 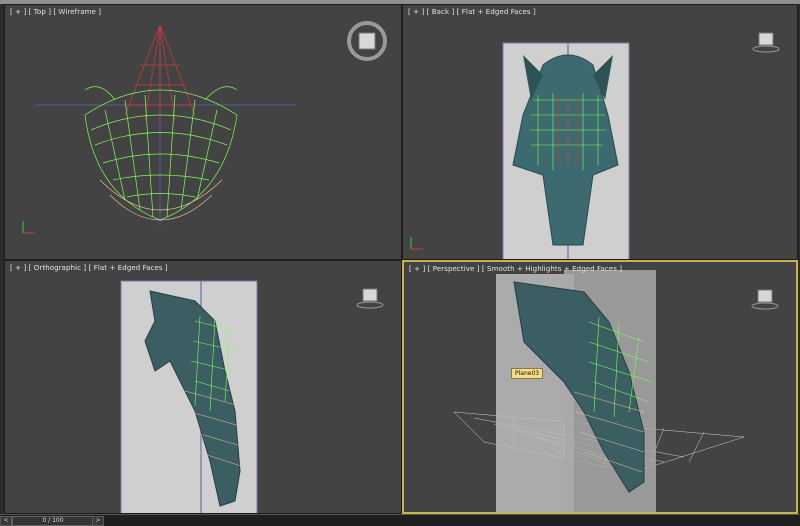 What do you see at coordinates (160, 73) in the screenshot?
I see `red-spike-wire` at bounding box center [160, 73].